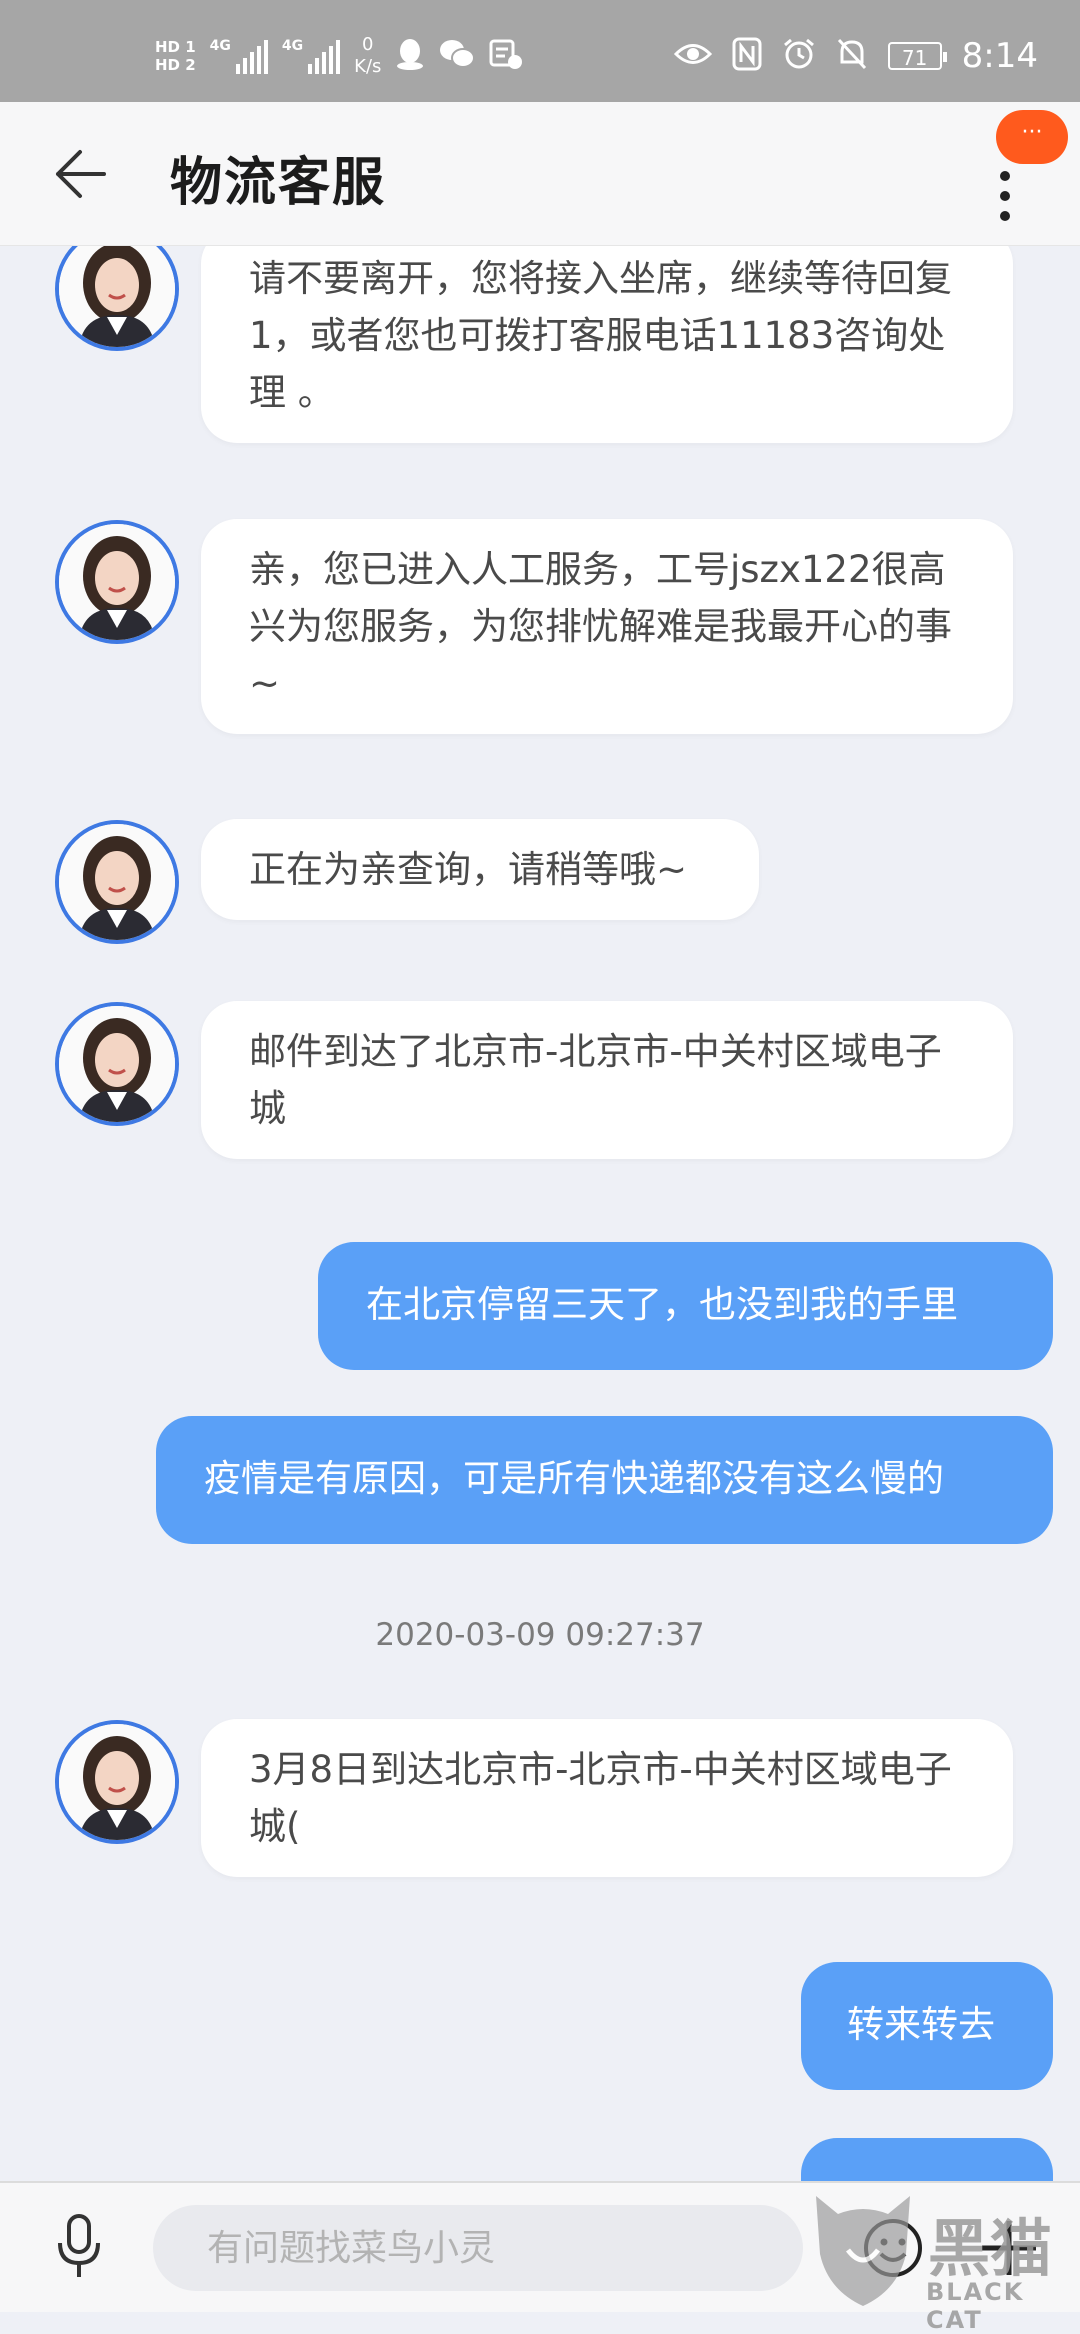 This screenshot has height=2334, width=1080. I want to click on mute-bell-icon, so click(852, 56).